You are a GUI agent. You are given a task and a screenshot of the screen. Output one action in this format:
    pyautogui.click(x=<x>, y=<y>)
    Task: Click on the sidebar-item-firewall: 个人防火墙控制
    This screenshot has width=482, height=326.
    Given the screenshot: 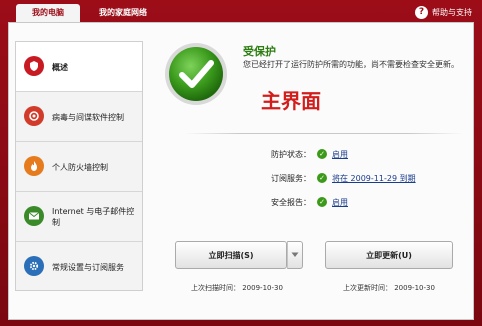 What is the action you would take?
    pyautogui.click(x=79, y=167)
    